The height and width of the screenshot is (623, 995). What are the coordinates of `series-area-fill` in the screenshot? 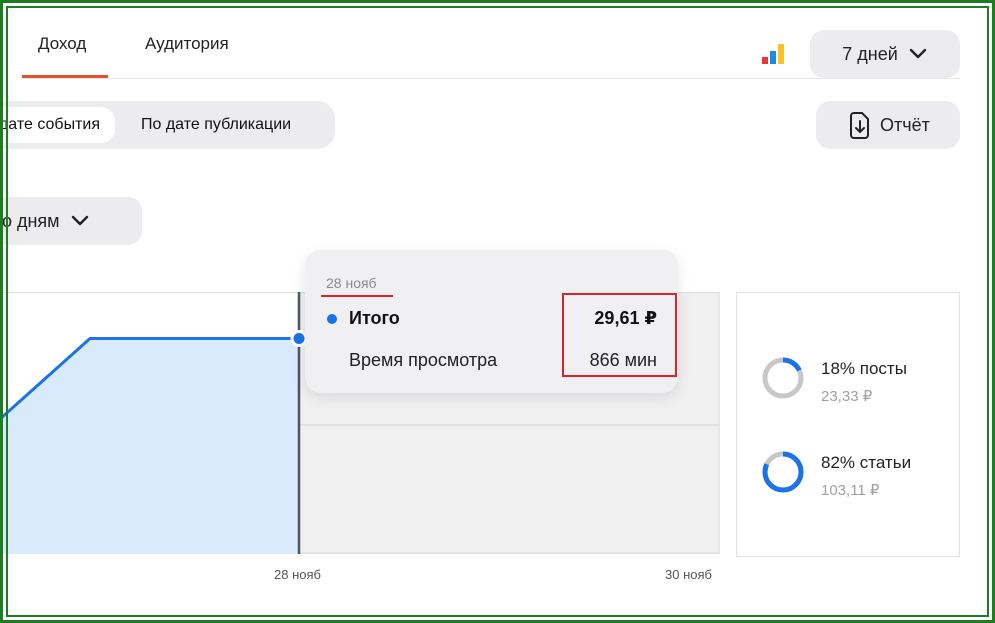 It's located at (149, 446).